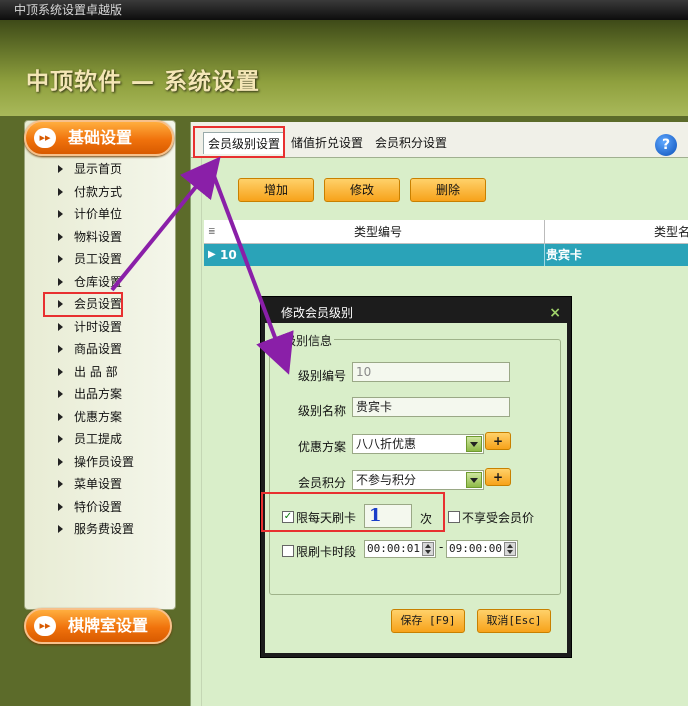 Image resolution: width=688 pixels, height=706 pixels. Describe the element at coordinates (276, 190) in the screenshot. I see `add-button: 增加` at that location.